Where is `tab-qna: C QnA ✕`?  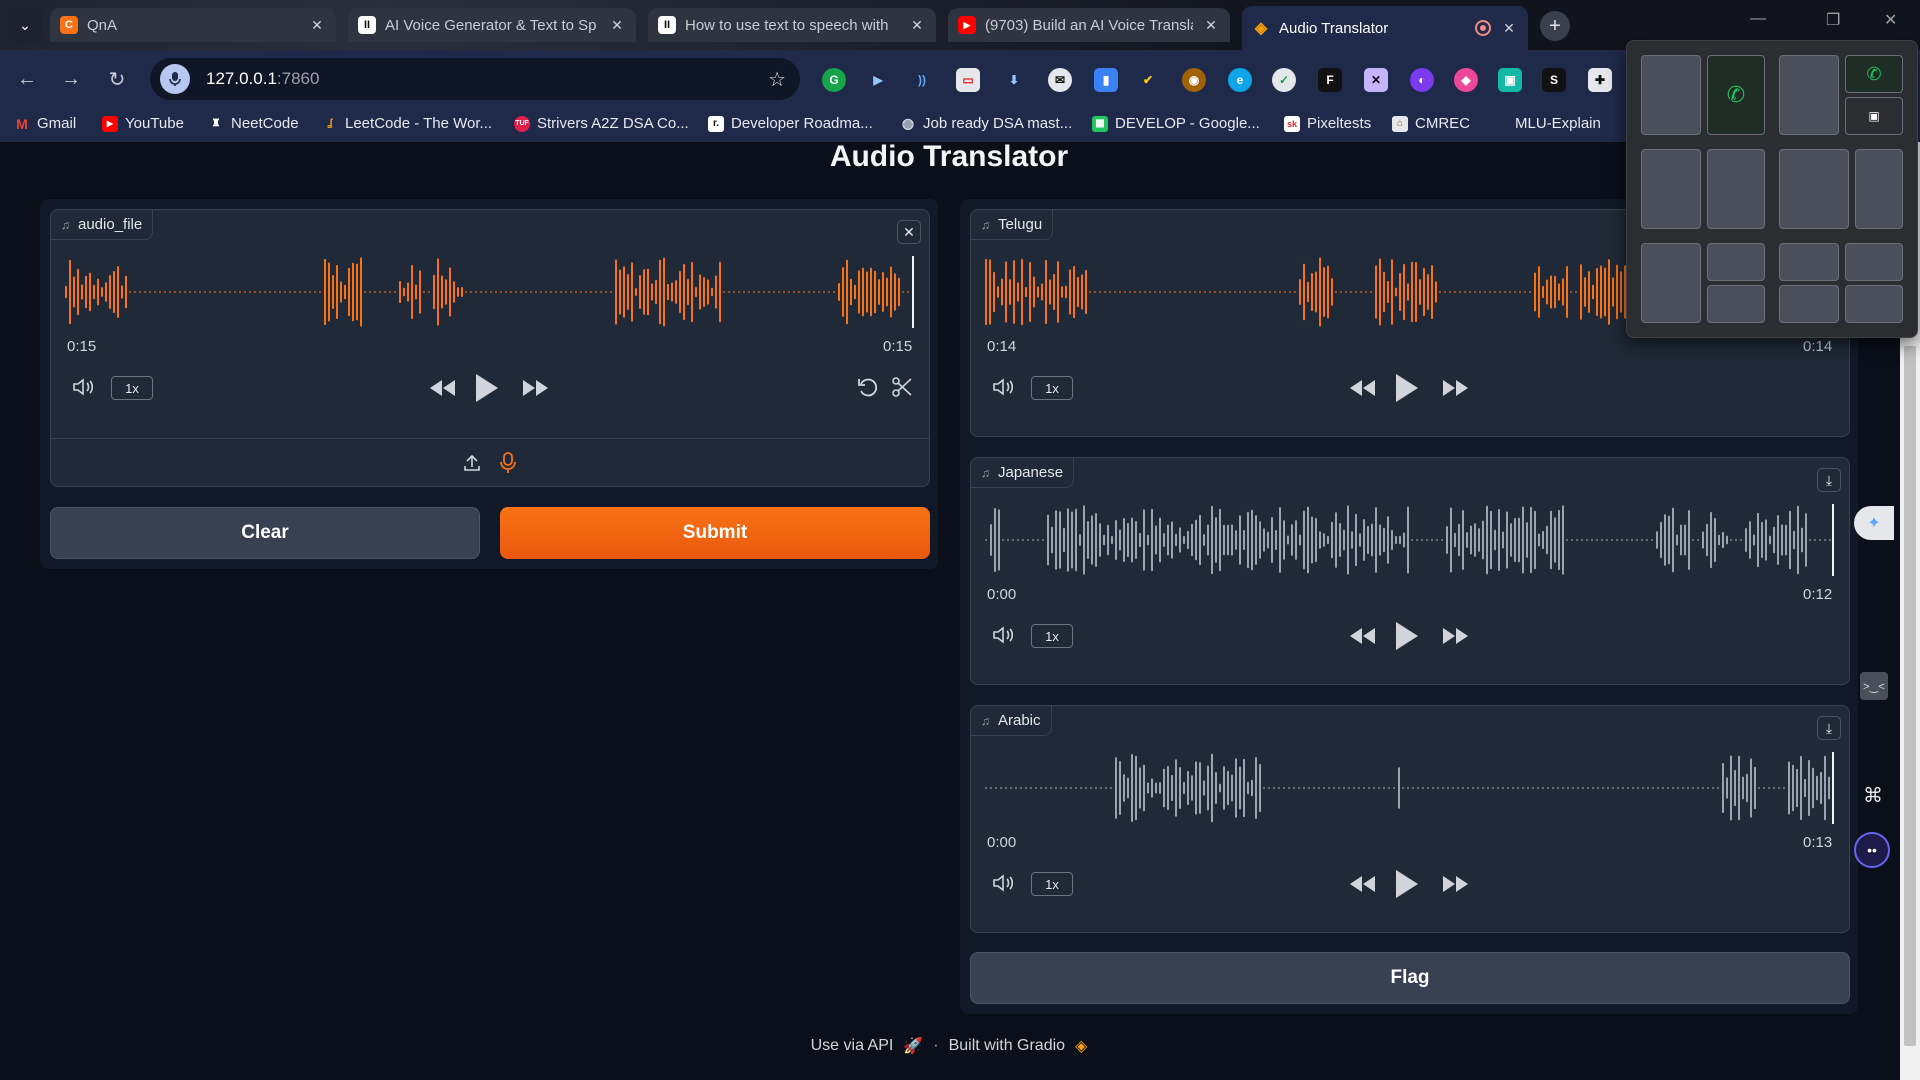 tab-qna: C QnA ✕ is located at coordinates (193, 25).